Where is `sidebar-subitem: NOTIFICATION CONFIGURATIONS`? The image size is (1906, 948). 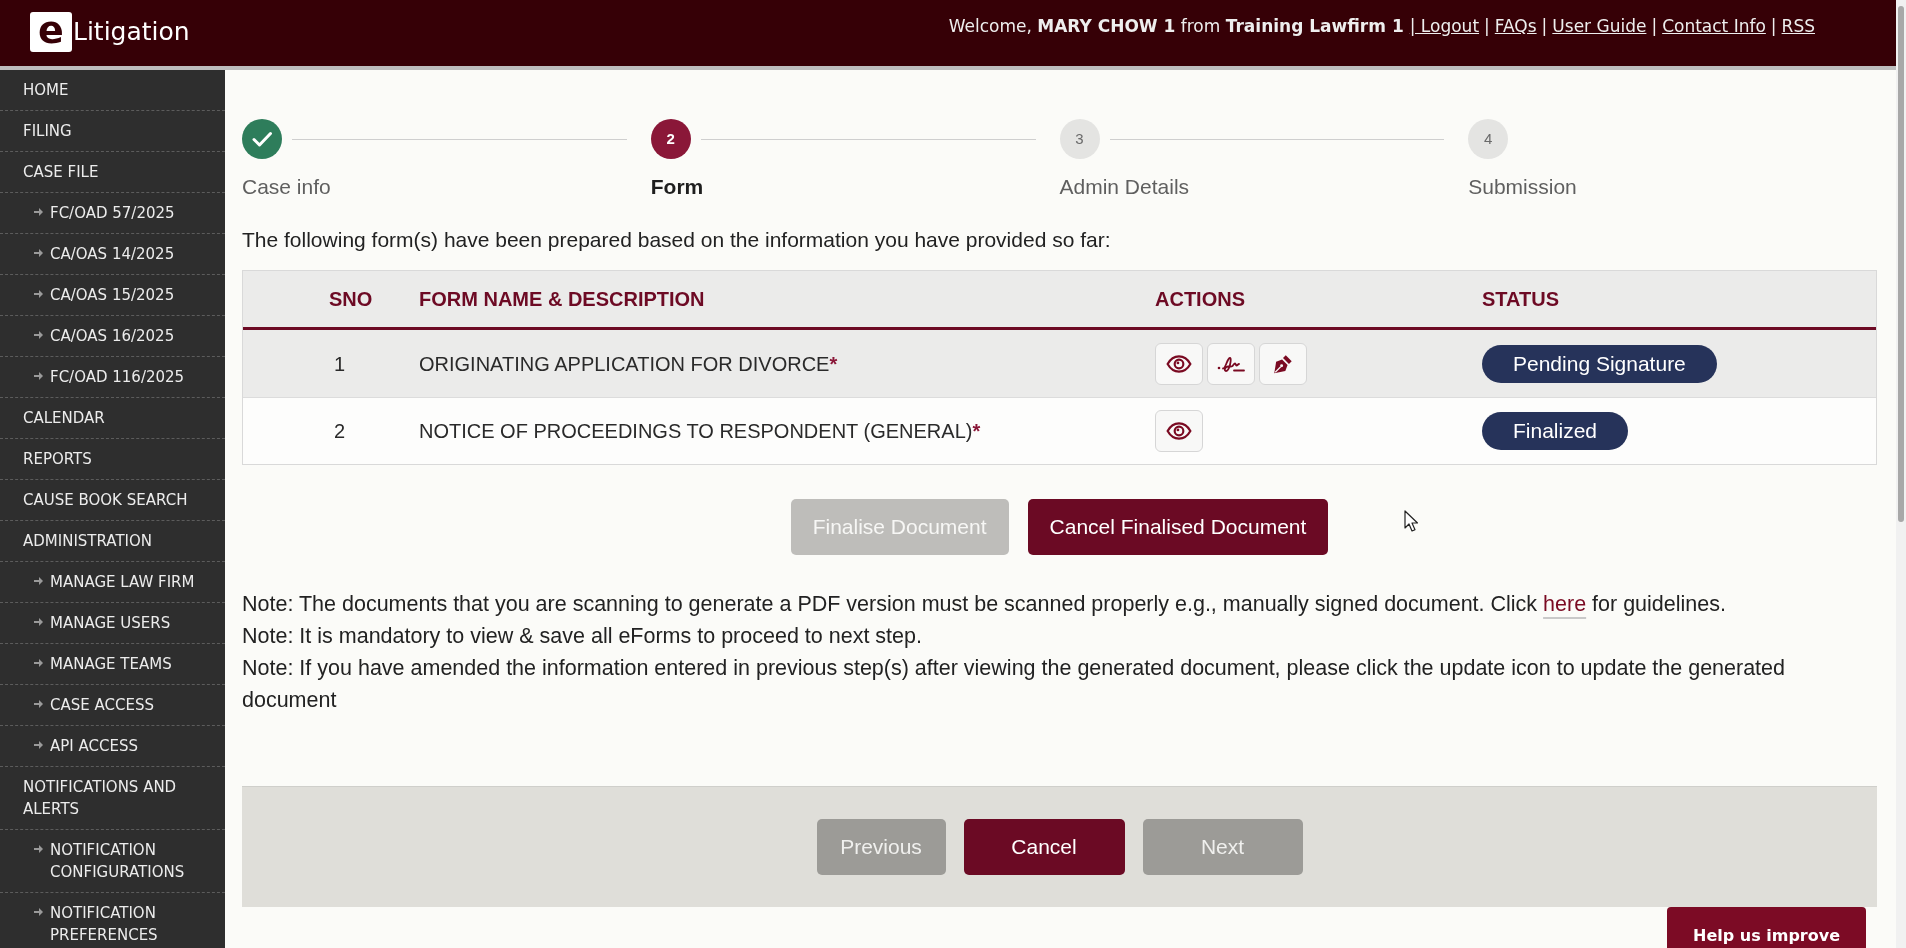 sidebar-subitem: NOTIFICATION CONFIGURATIONS is located at coordinates (112, 861).